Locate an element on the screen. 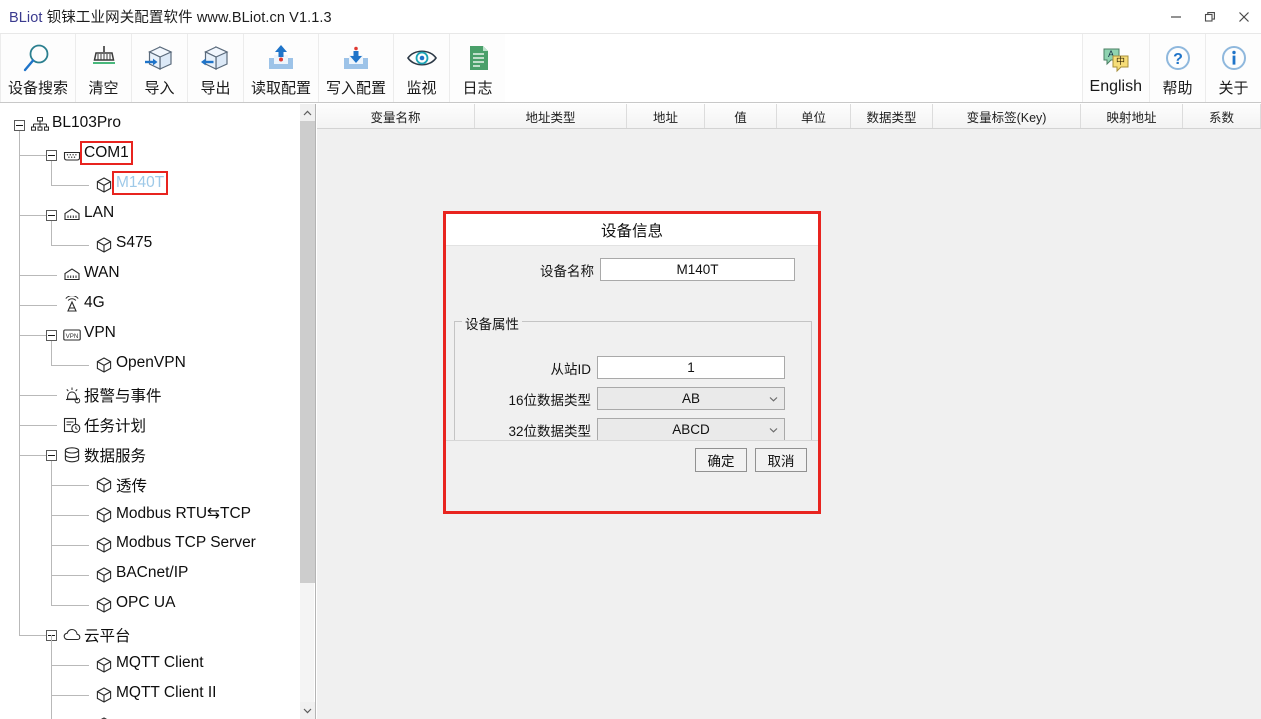 The width and height of the screenshot is (1261, 719). toolbar-button-monitor: 监视 is located at coordinates (421, 68).